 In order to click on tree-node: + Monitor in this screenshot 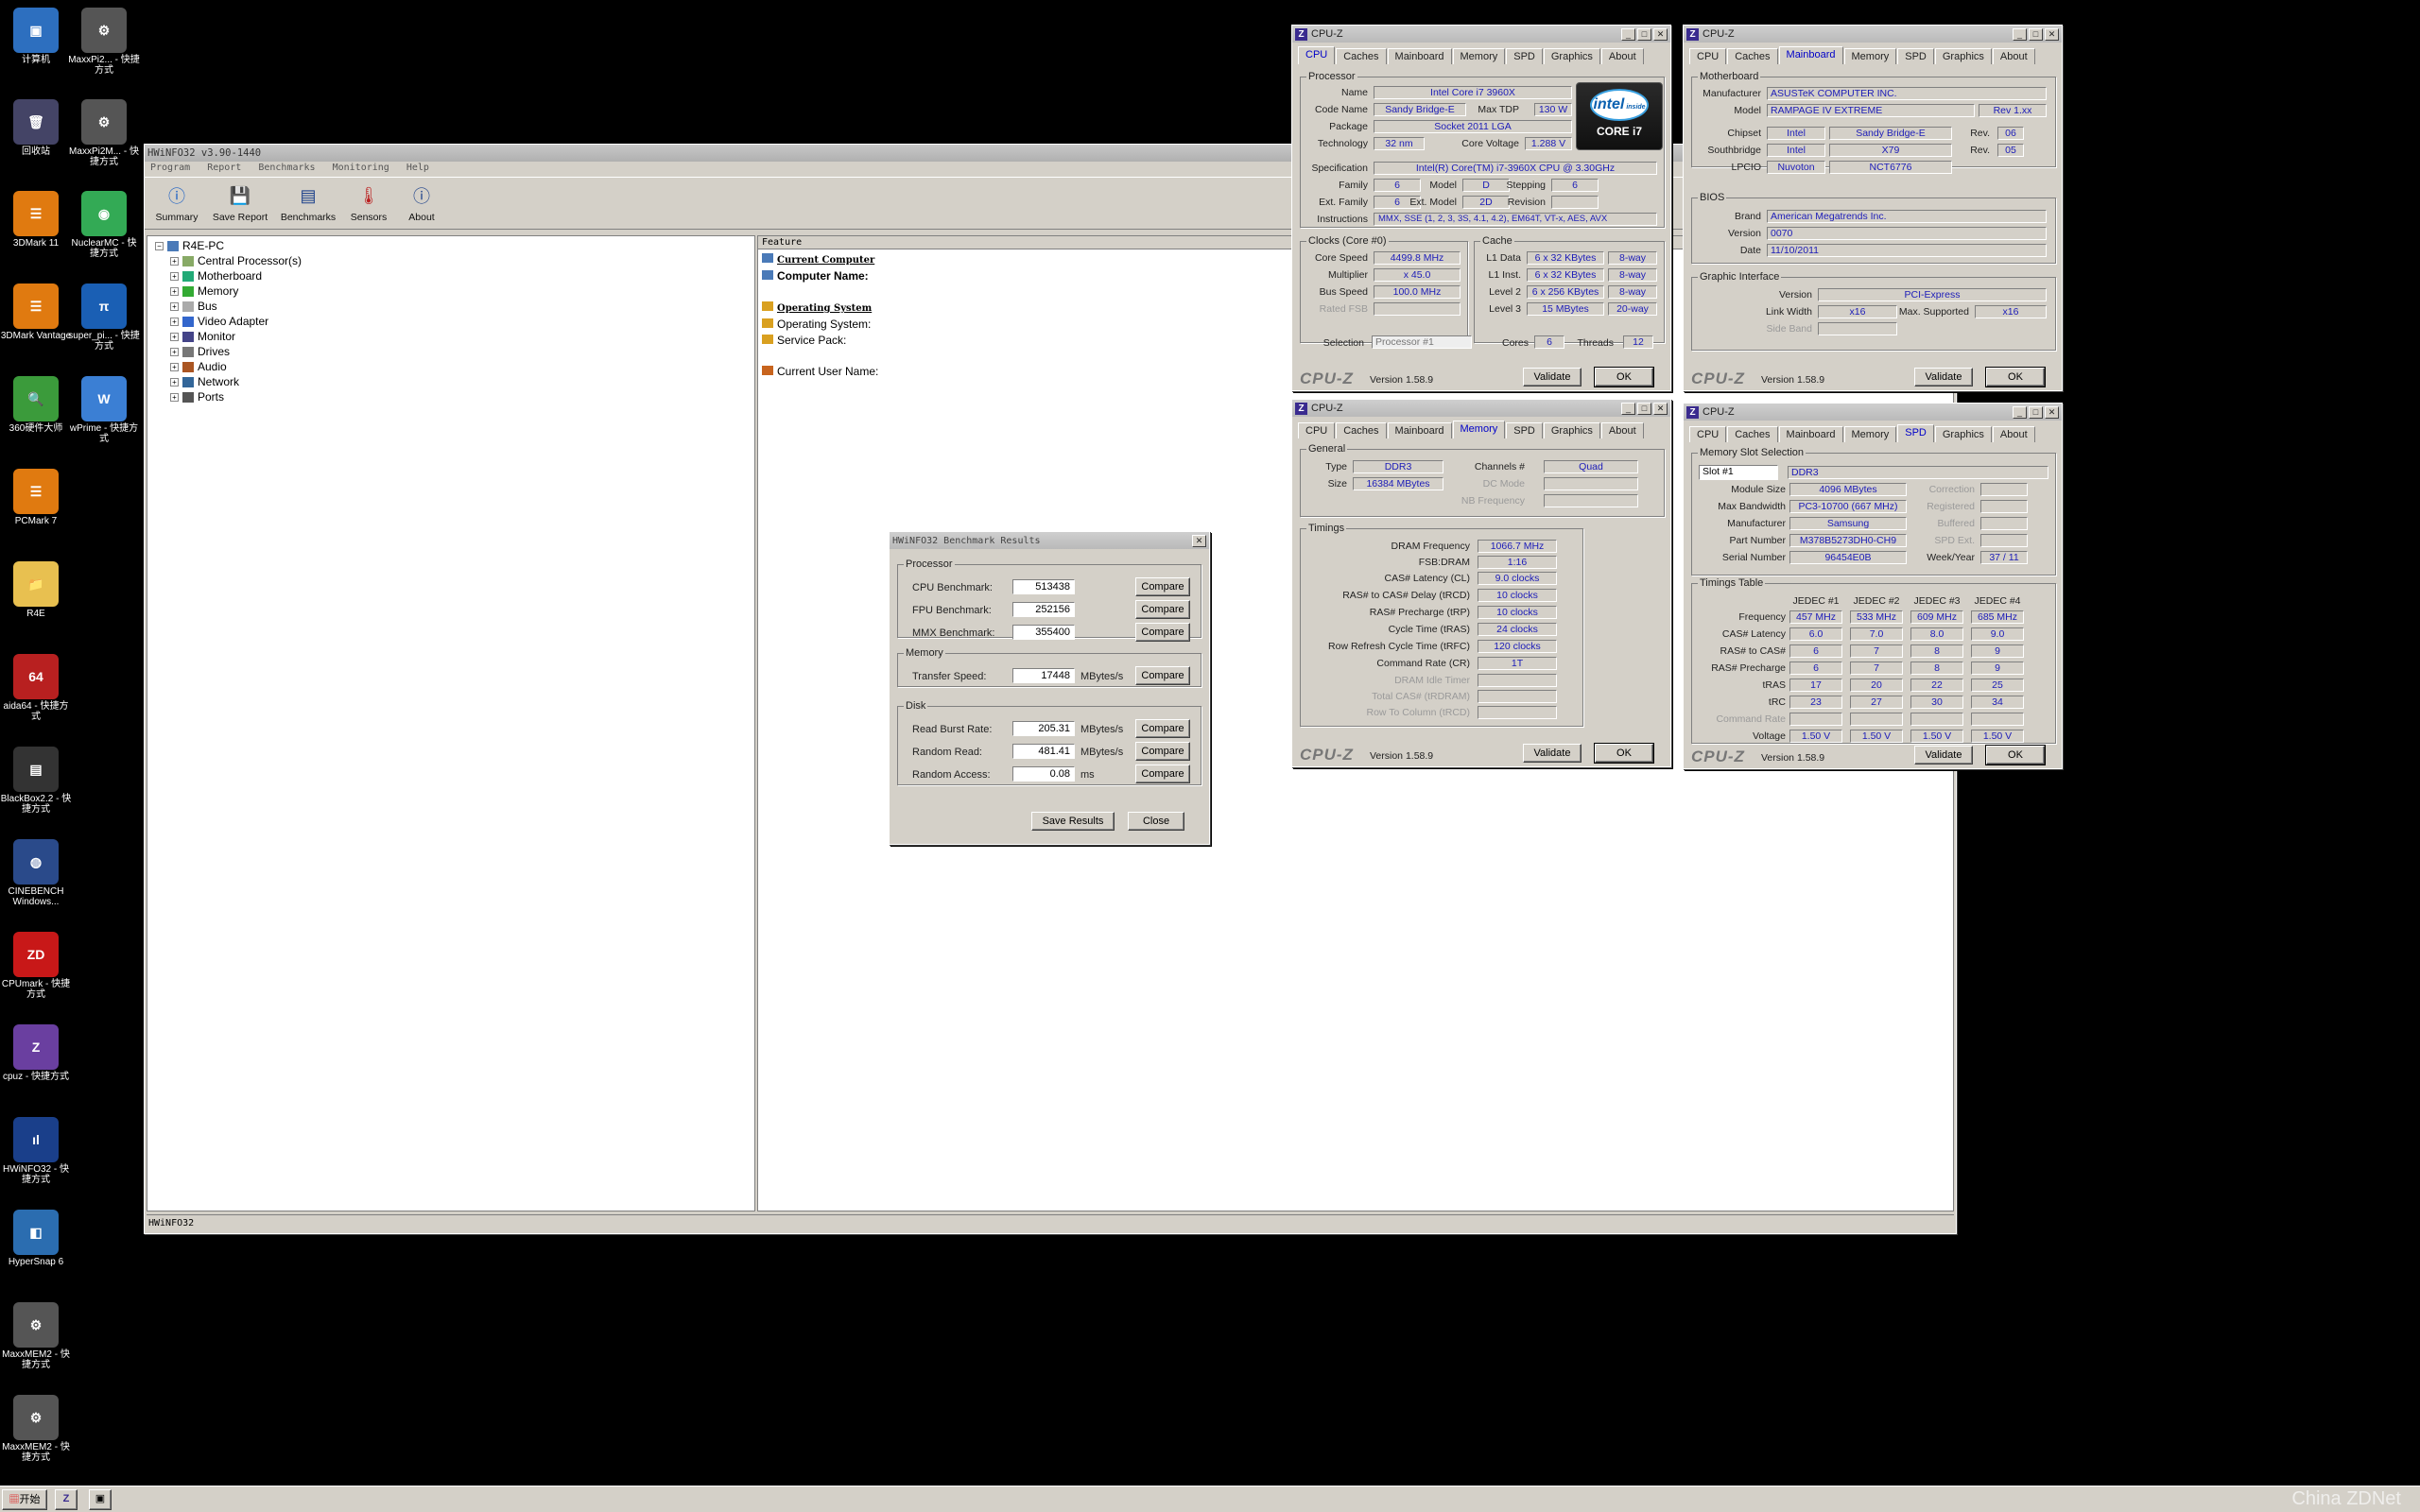, I will do `click(451, 336)`.